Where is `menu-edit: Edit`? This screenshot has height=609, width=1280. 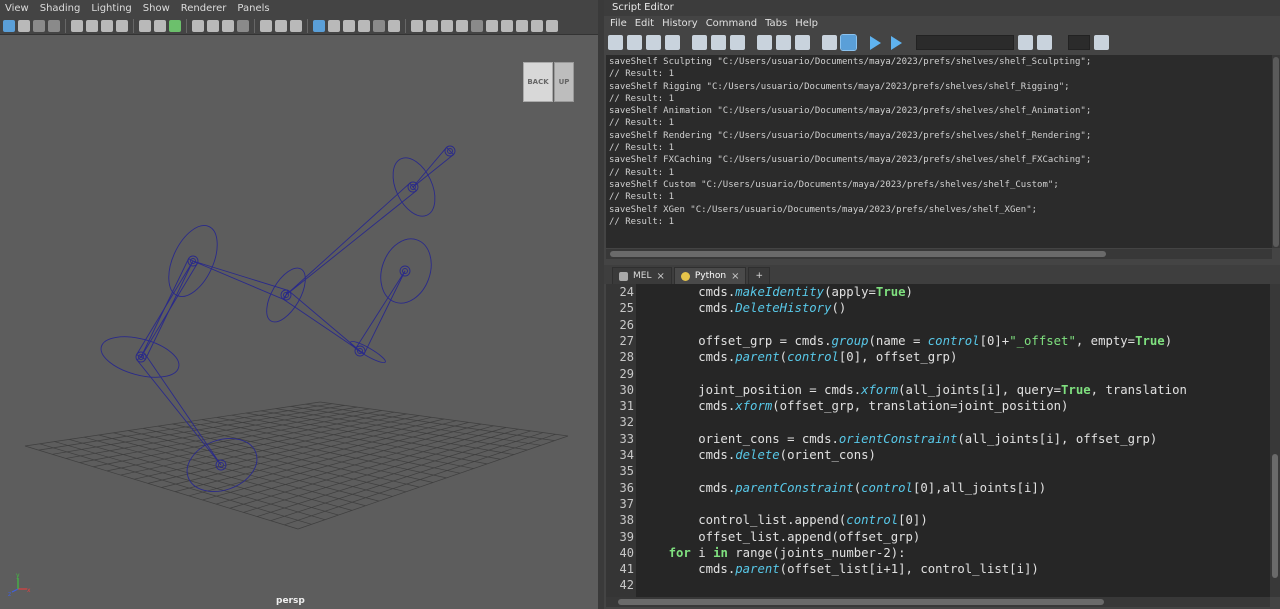 menu-edit: Edit is located at coordinates (641, 23).